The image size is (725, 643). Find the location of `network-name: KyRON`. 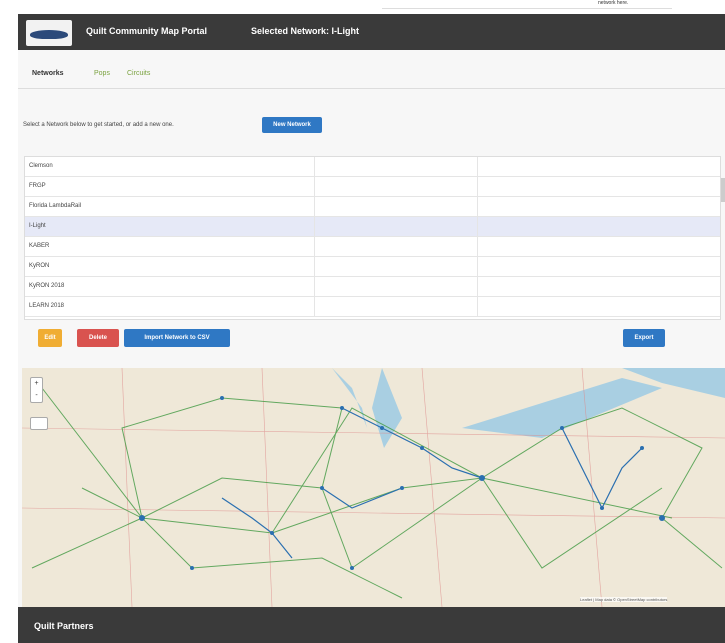

network-name: KyRON is located at coordinates (39, 266).